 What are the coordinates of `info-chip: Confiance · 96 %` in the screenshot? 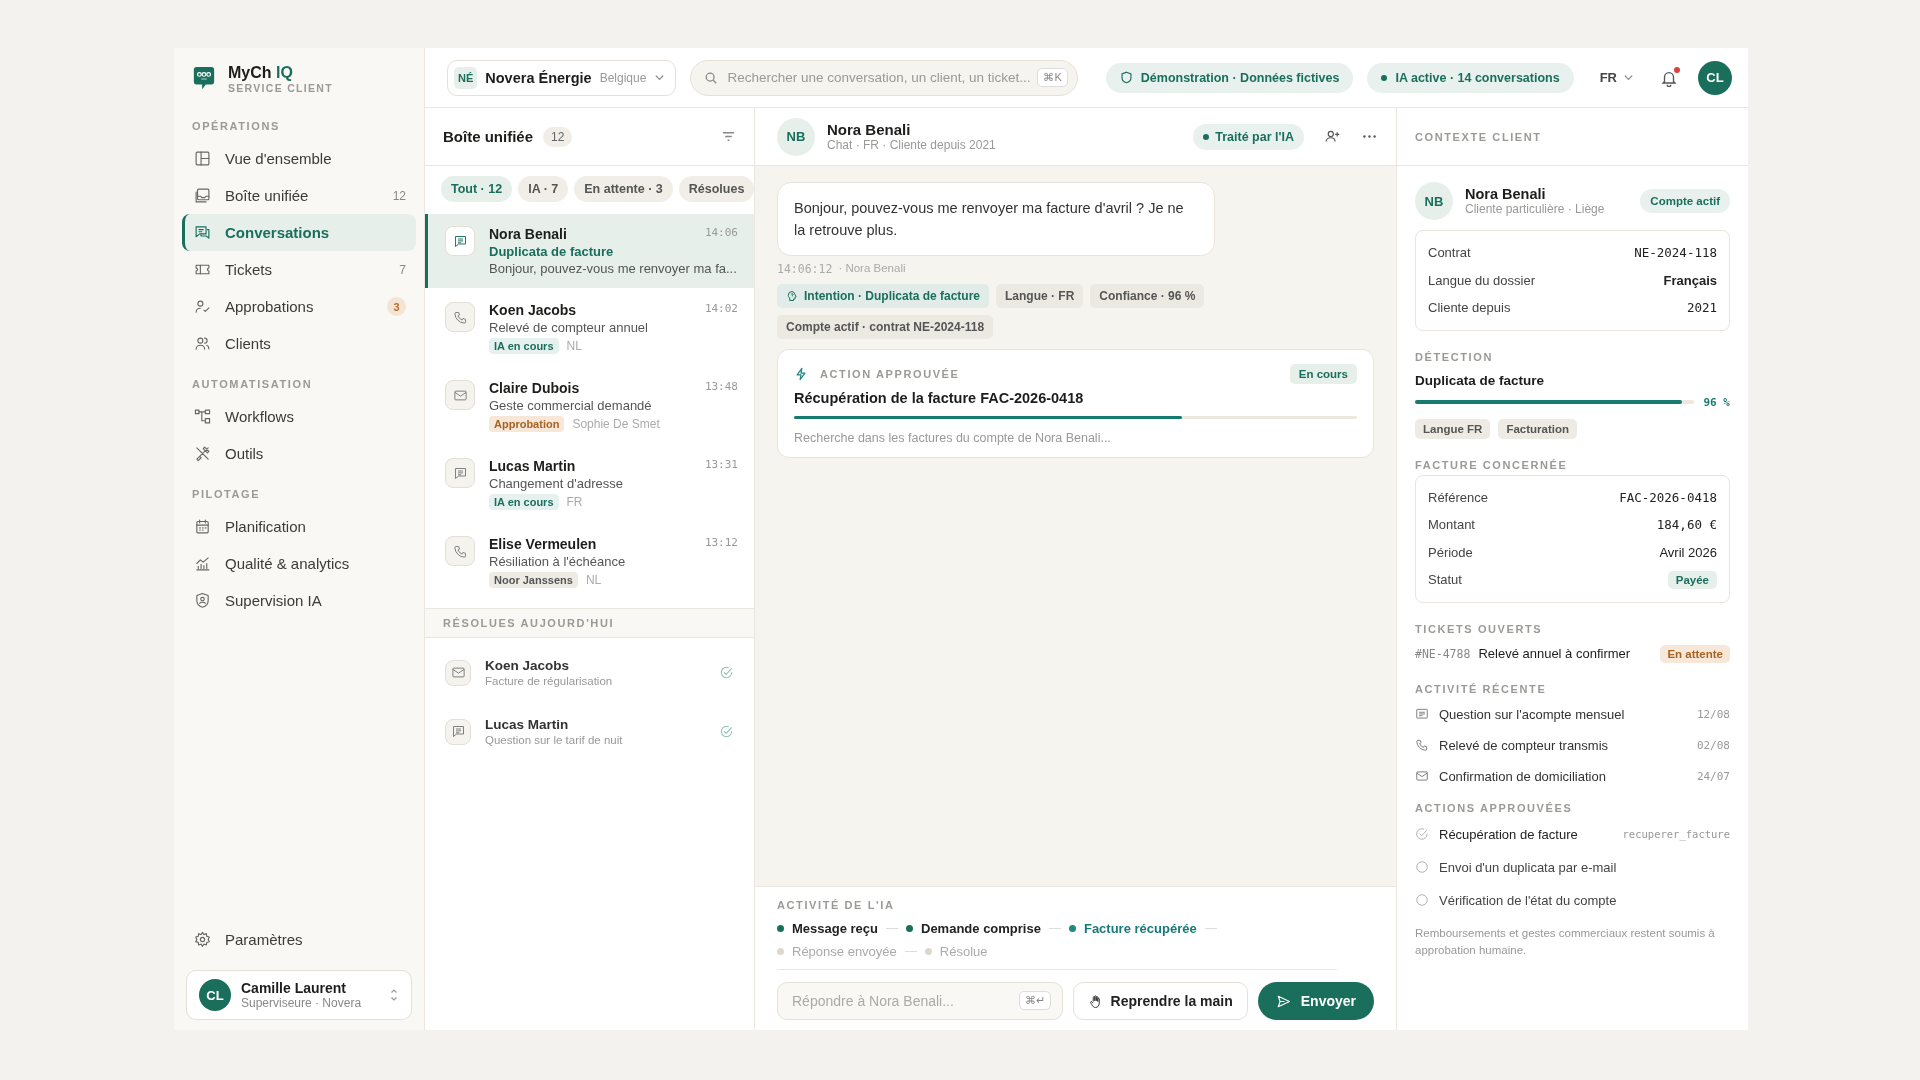 It's located at (1147, 296).